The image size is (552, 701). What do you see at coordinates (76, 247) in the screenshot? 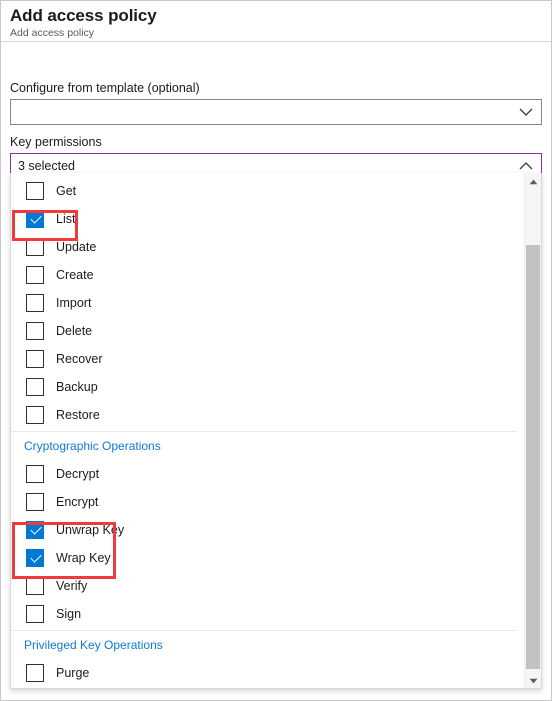
I see `option-label: Update` at bounding box center [76, 247].